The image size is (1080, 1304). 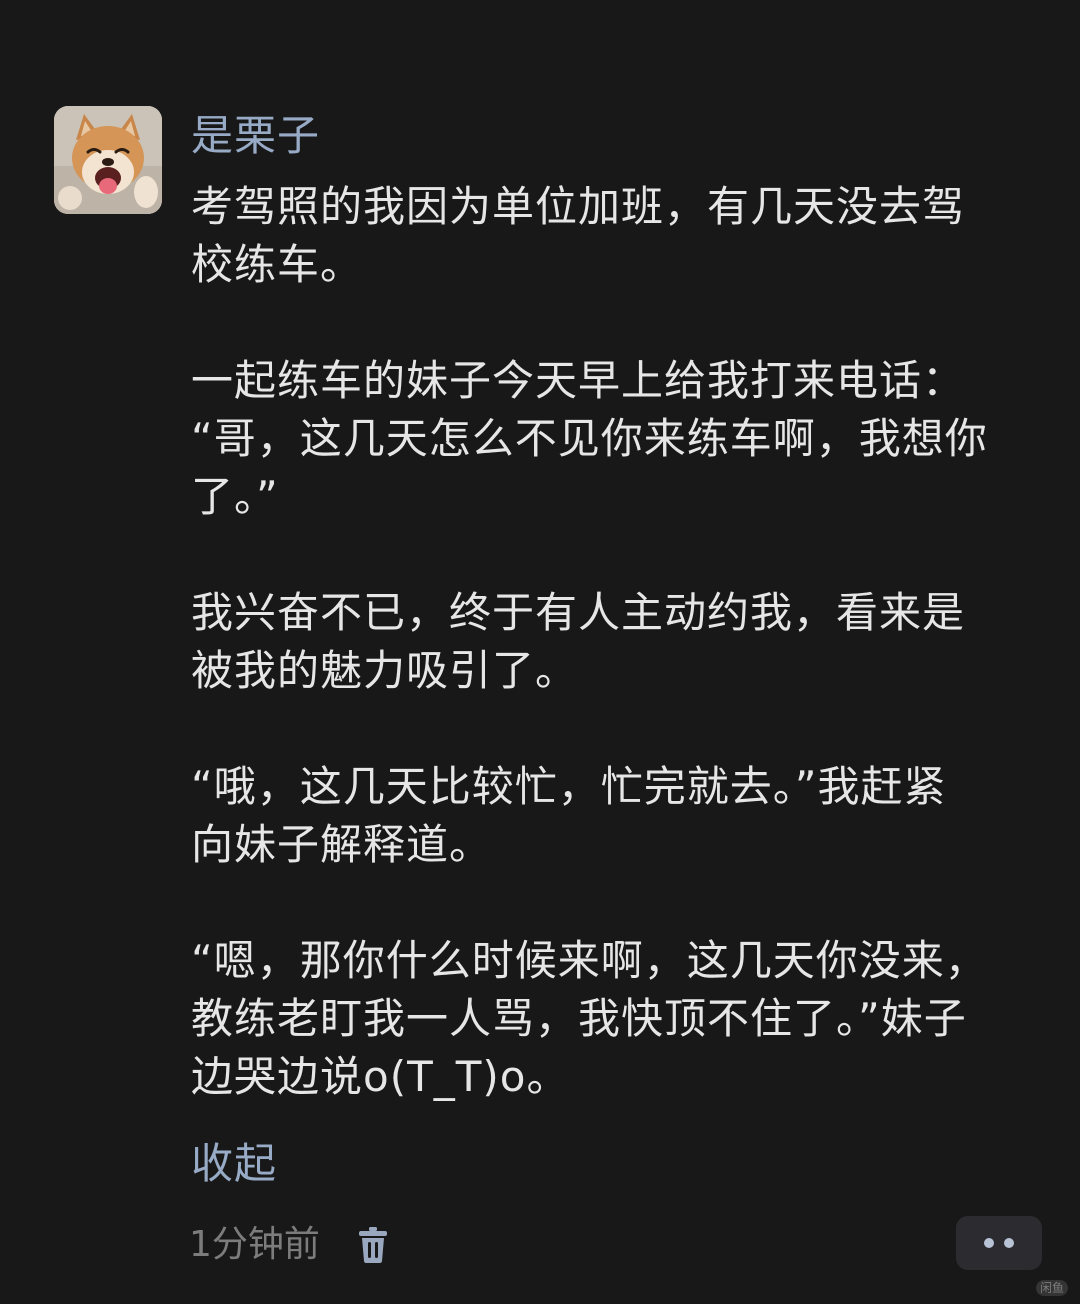 I want to click on text-line: “哥，这几天怎么不见你来练车啊，我想你, so click(x=589, y=438).